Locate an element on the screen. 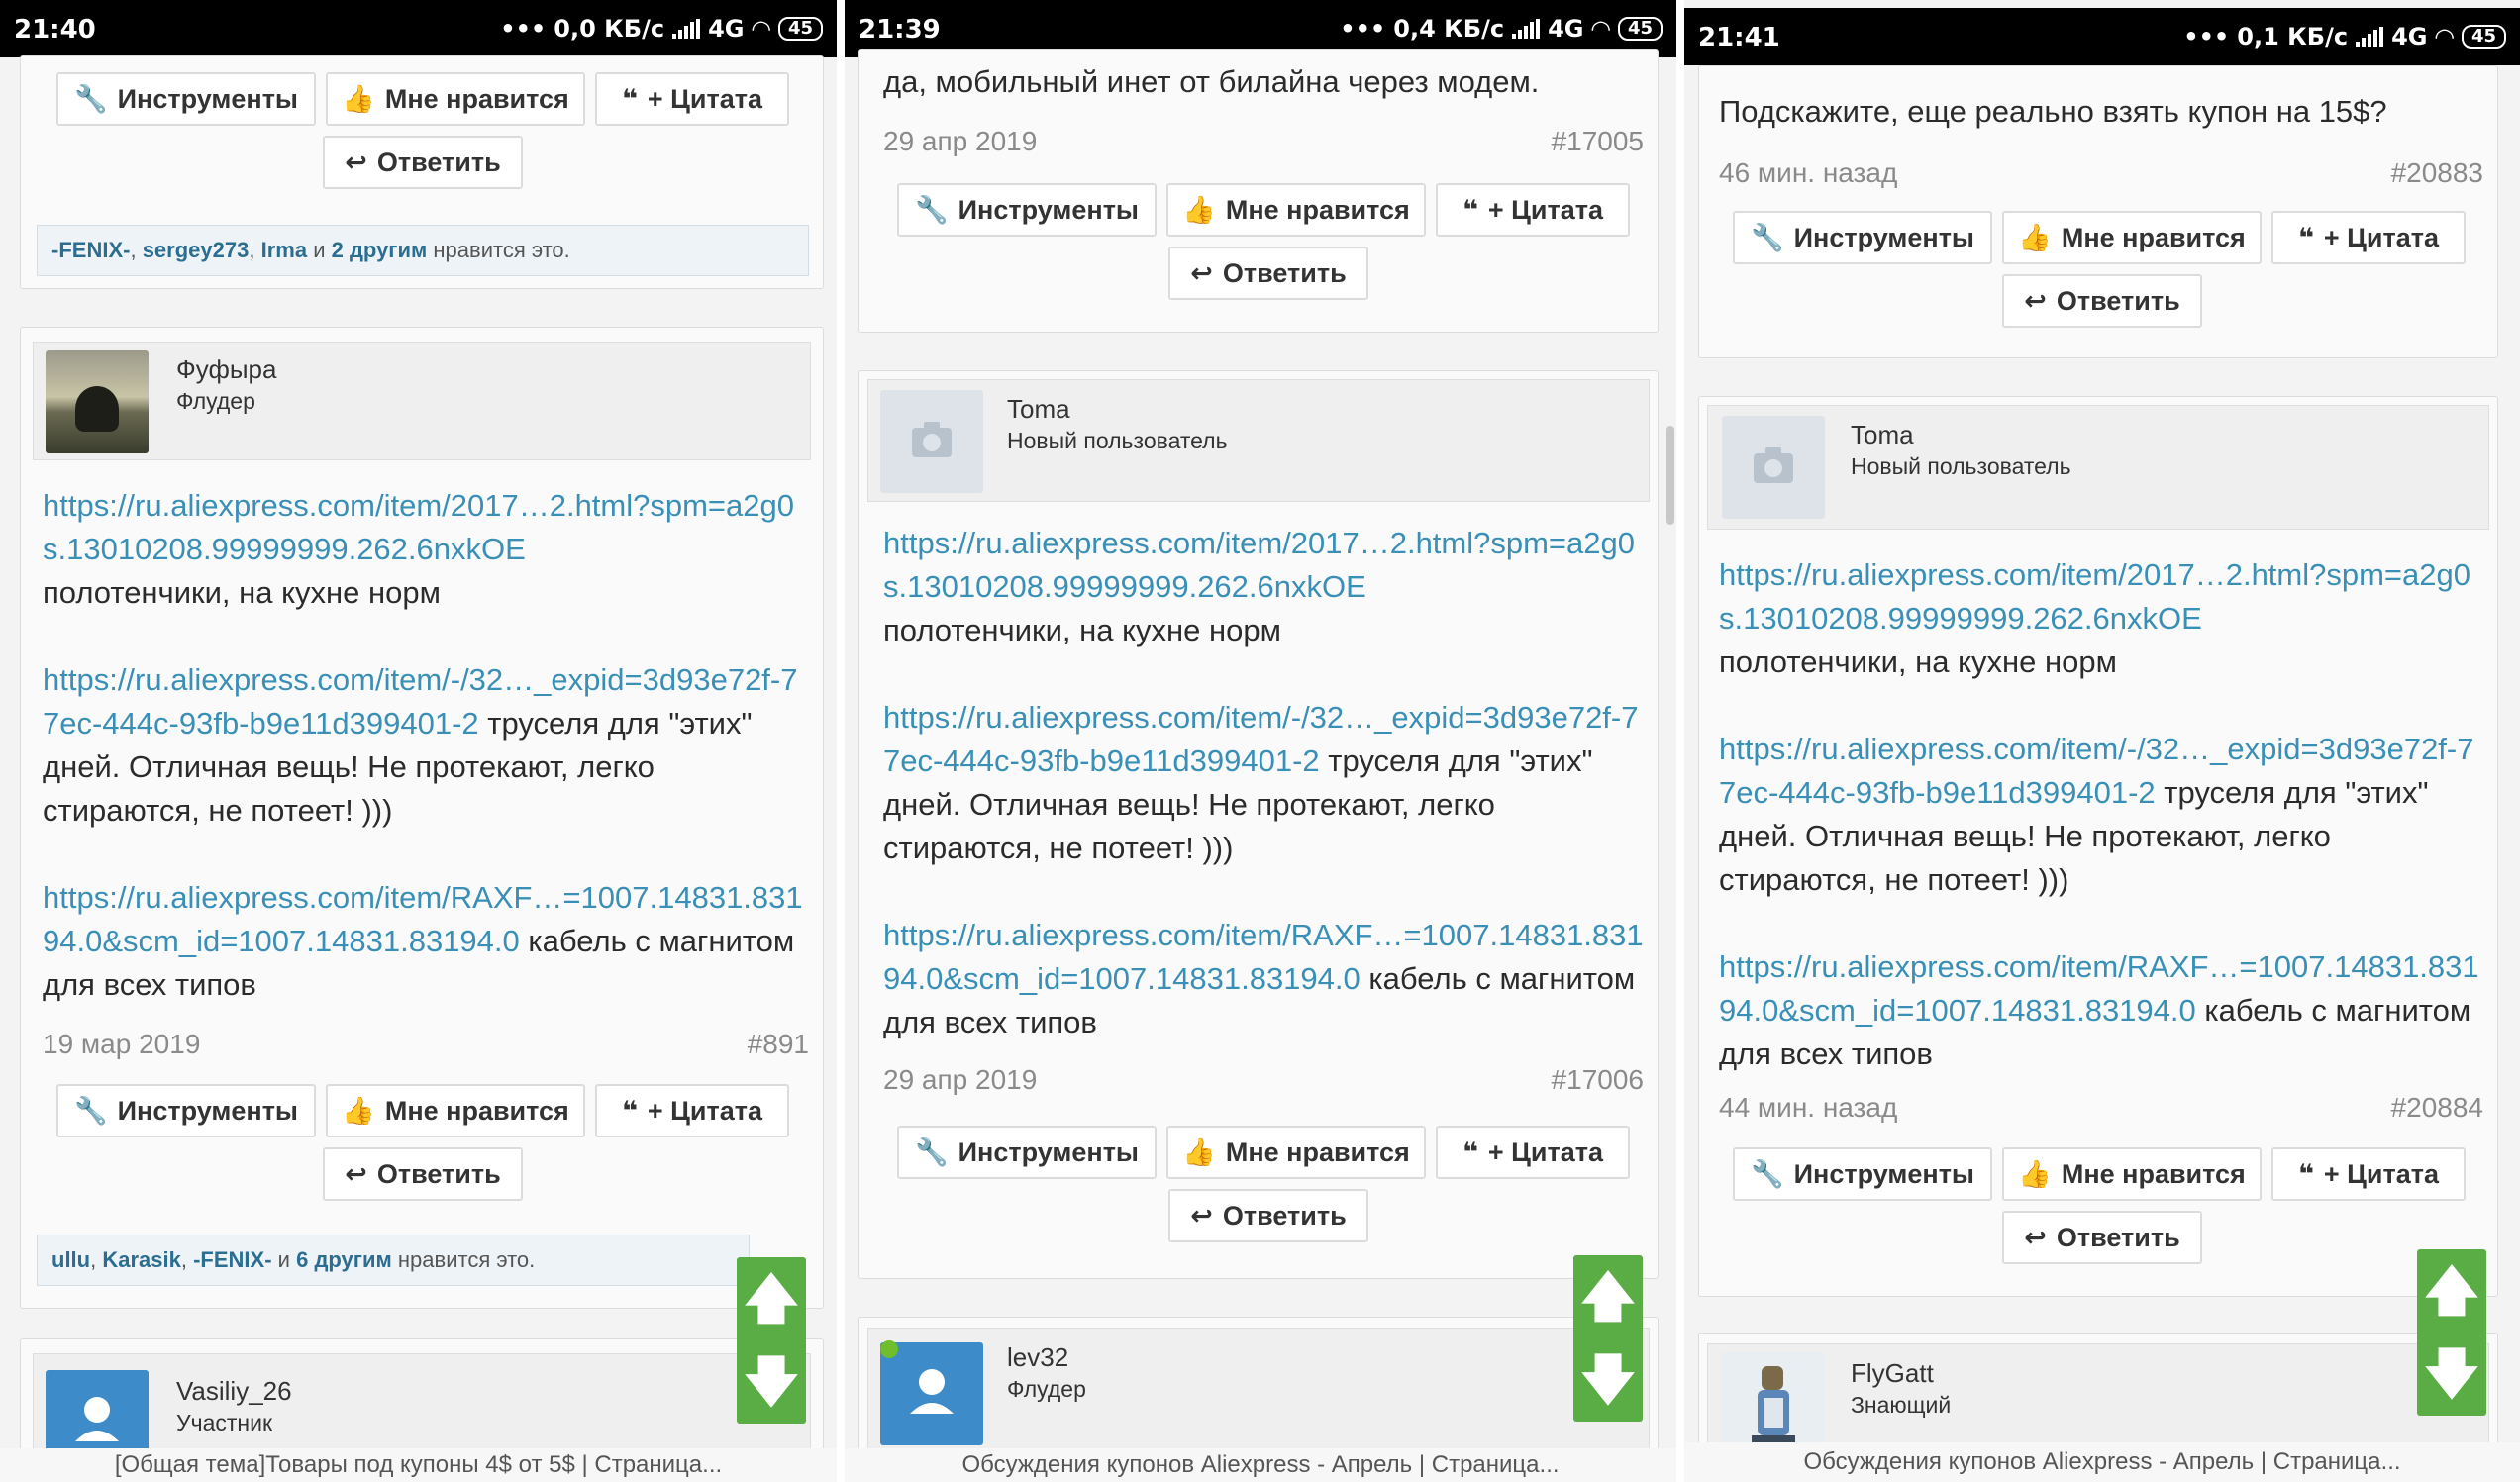 This screenshot has height=1482, width=2520. status-time: 21:40 is located at coordinates (55, 30).